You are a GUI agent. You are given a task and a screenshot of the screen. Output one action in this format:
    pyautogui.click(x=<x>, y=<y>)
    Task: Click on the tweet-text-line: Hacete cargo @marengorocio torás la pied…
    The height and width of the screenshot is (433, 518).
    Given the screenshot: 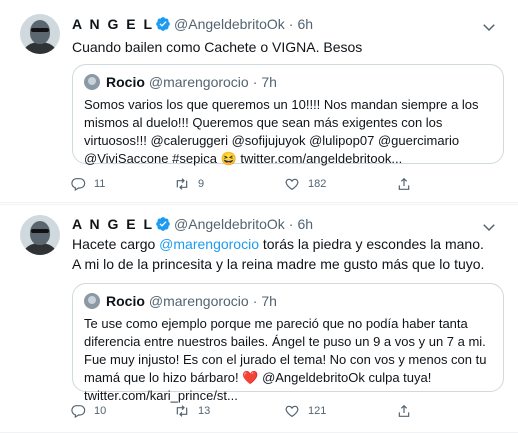 What is the action you would take?
    pyautogui.click(x=287, y=244)
    